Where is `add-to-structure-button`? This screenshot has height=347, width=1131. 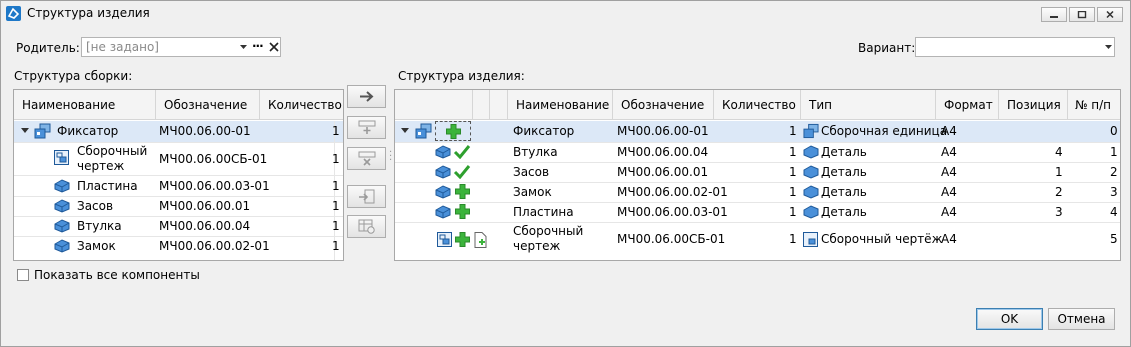 add-to-structure-button is located at coordinates (366, 96).